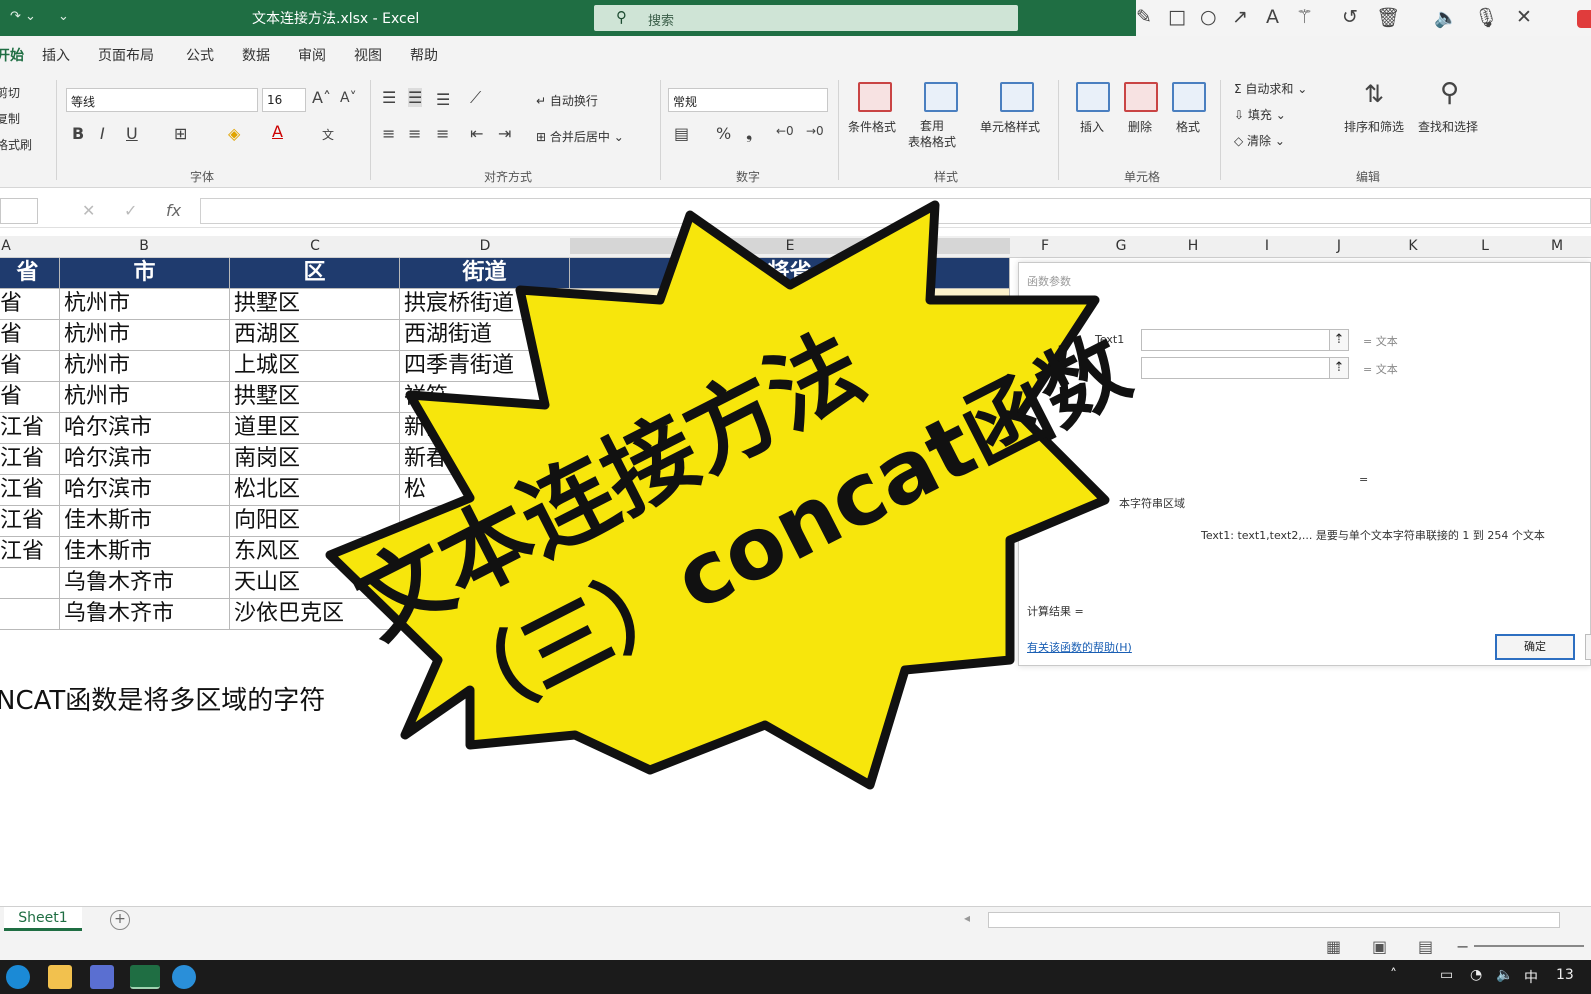  What do you see at coordinates (872, 126) in the screenshot?
I see `conditional-format-button: 条件格式` at bounding box center [872, 126].